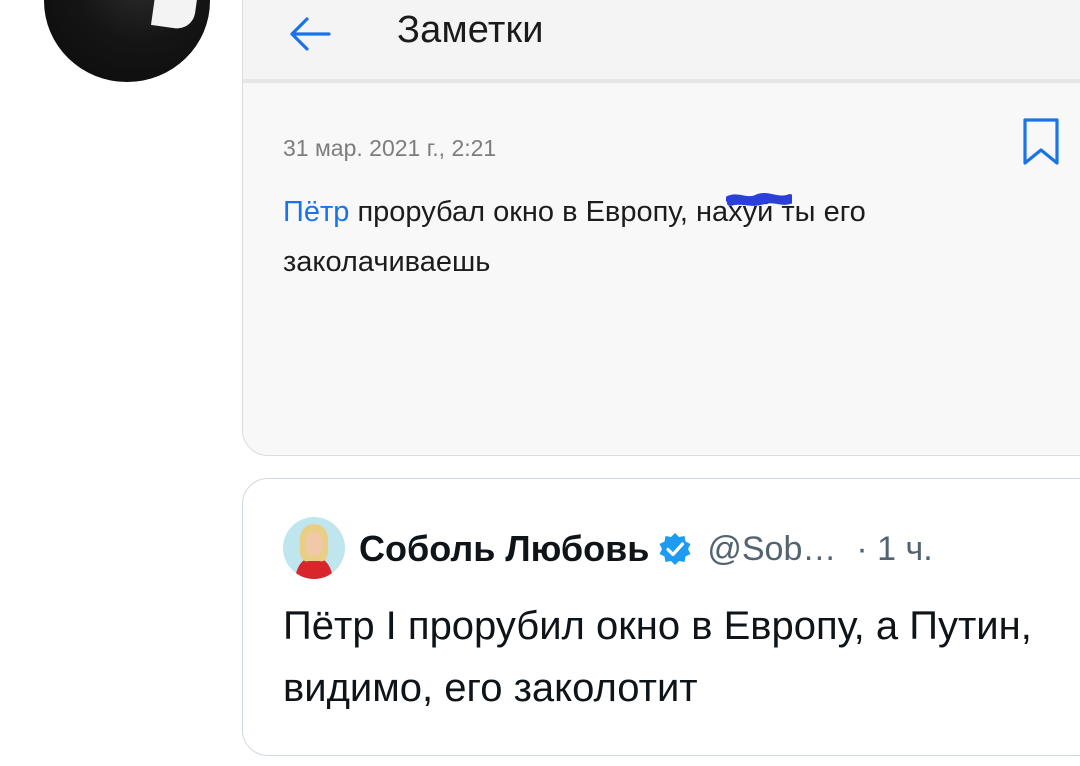 The width and height of the screenshot is (1080, 766). What do you see at coordinates (759, 212) in the screenshot?
I see `redacted-word: хуй` at bounding box center [759, 212].